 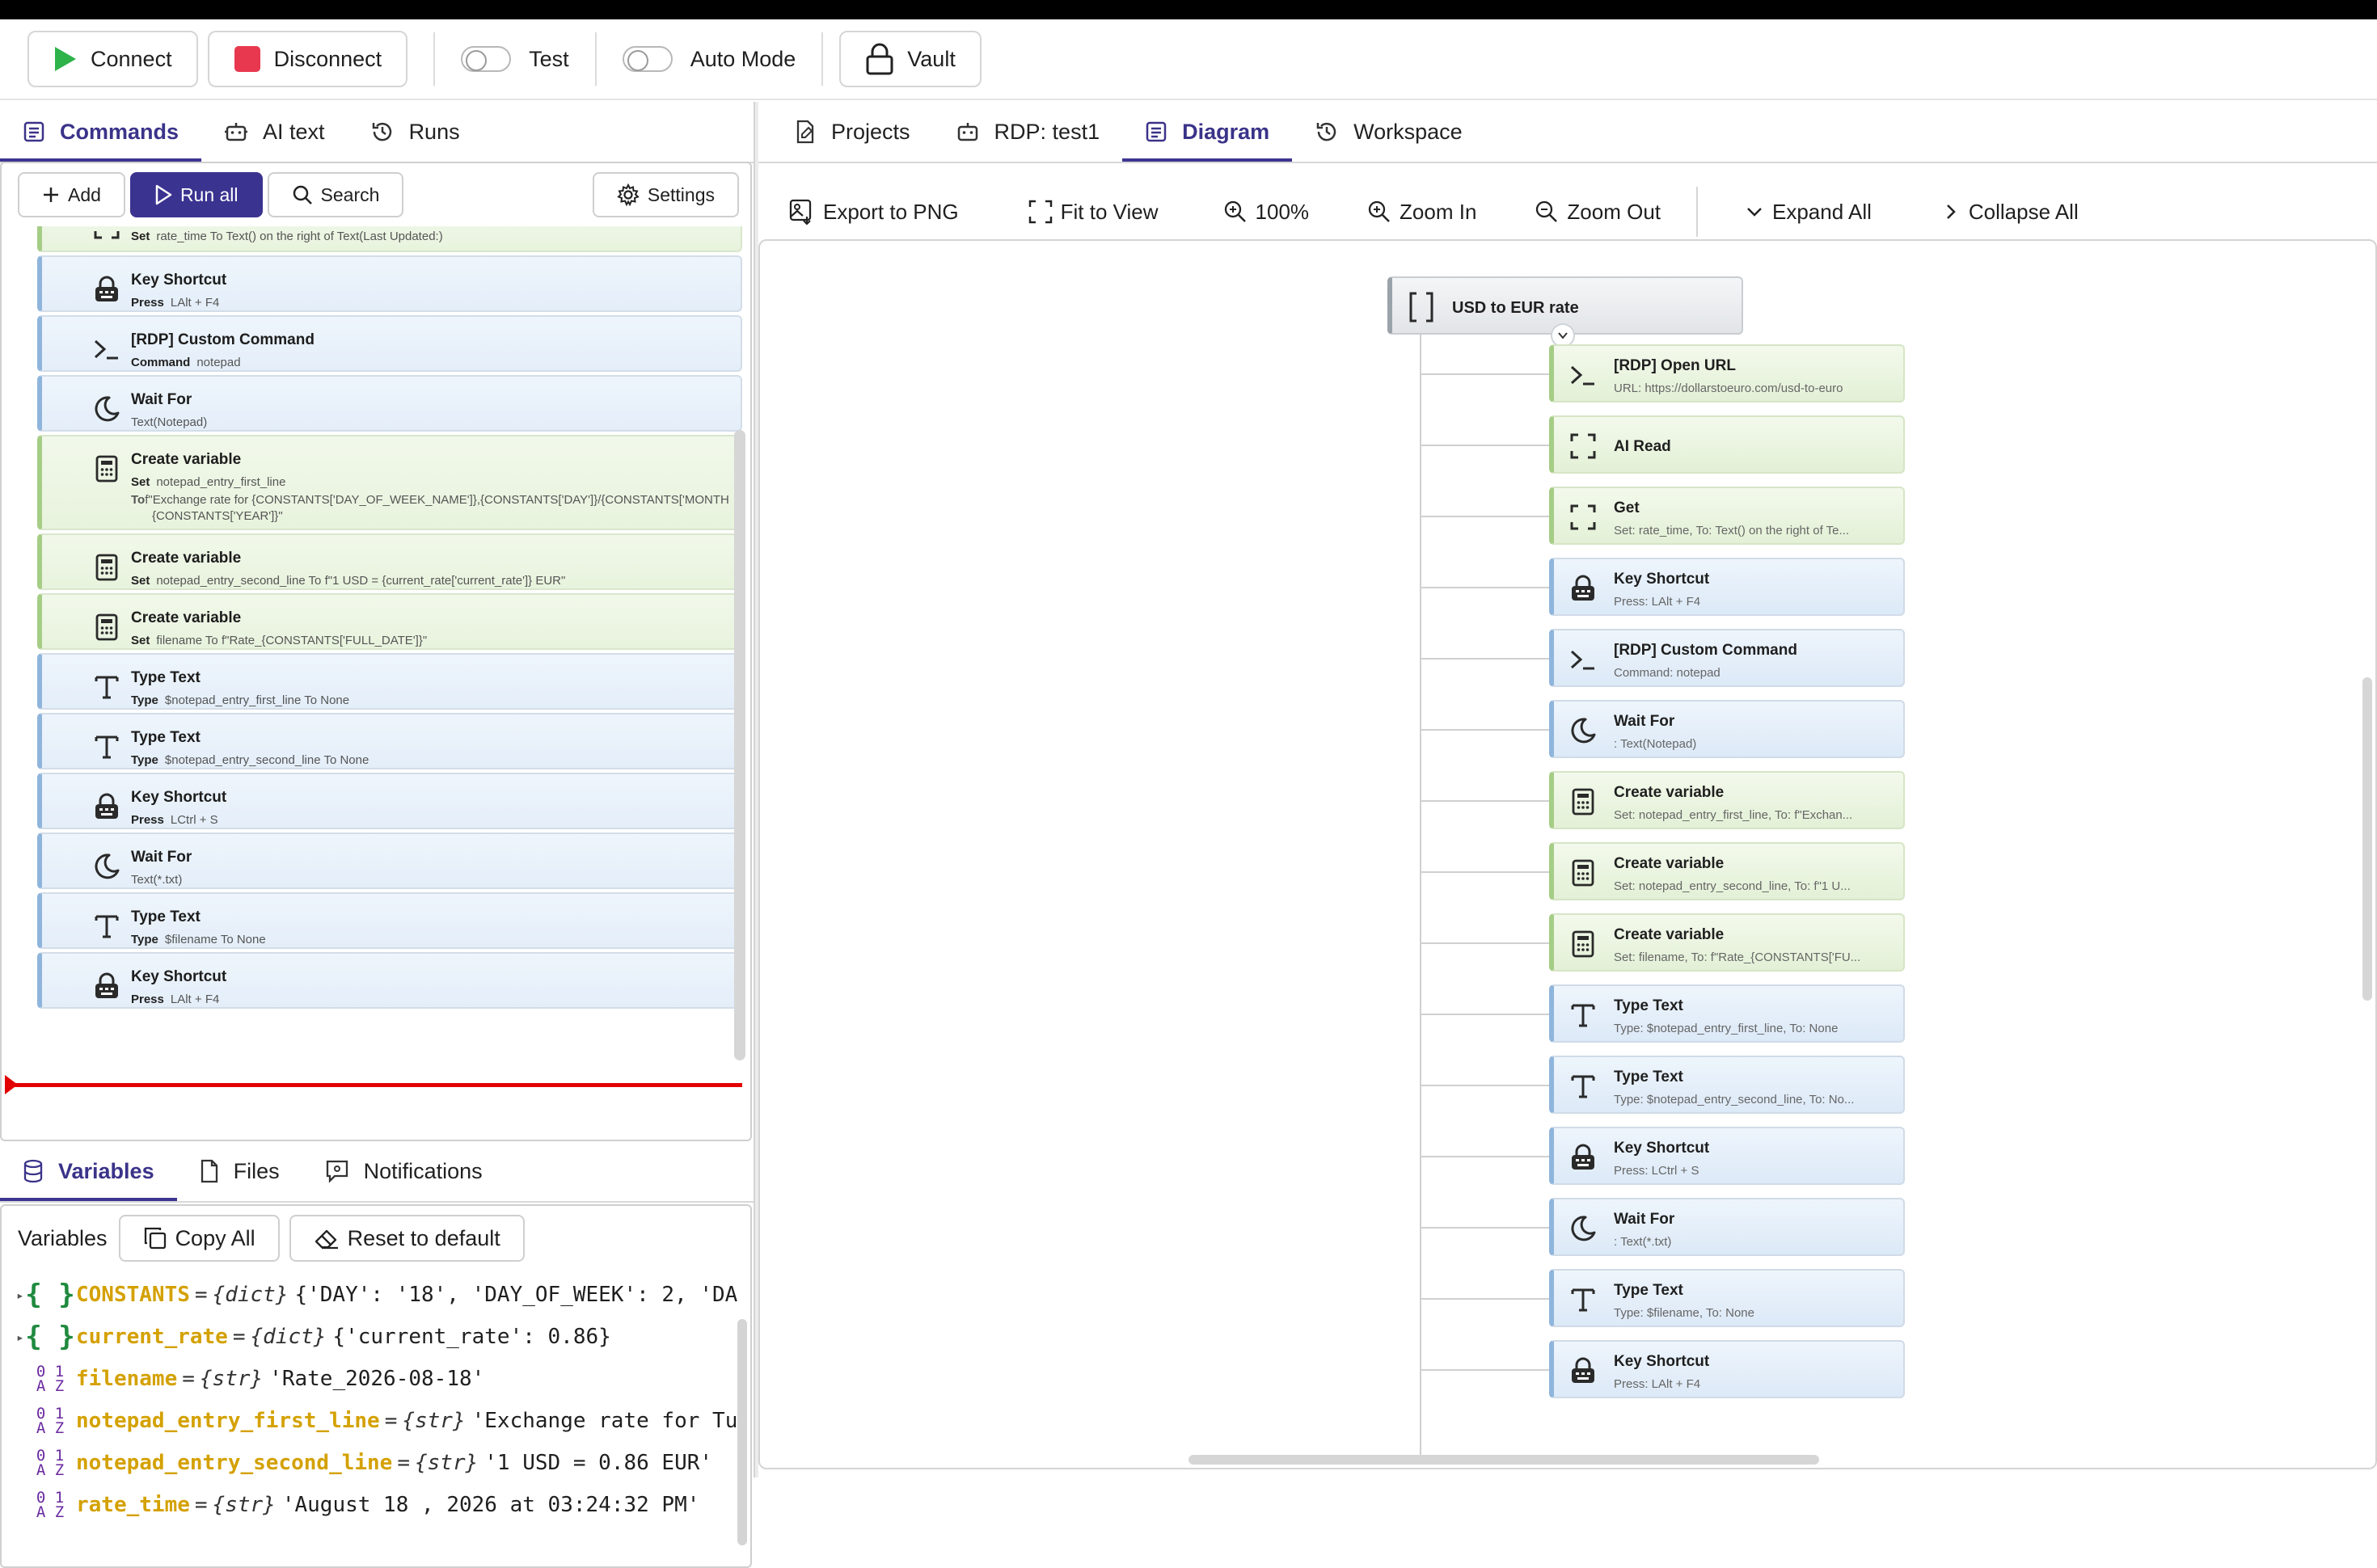 What do you see at coordinates (389, 921) in the screenshot?
I see `command-item: Type Text Type $filename To None` at bounding box center [389, 921].